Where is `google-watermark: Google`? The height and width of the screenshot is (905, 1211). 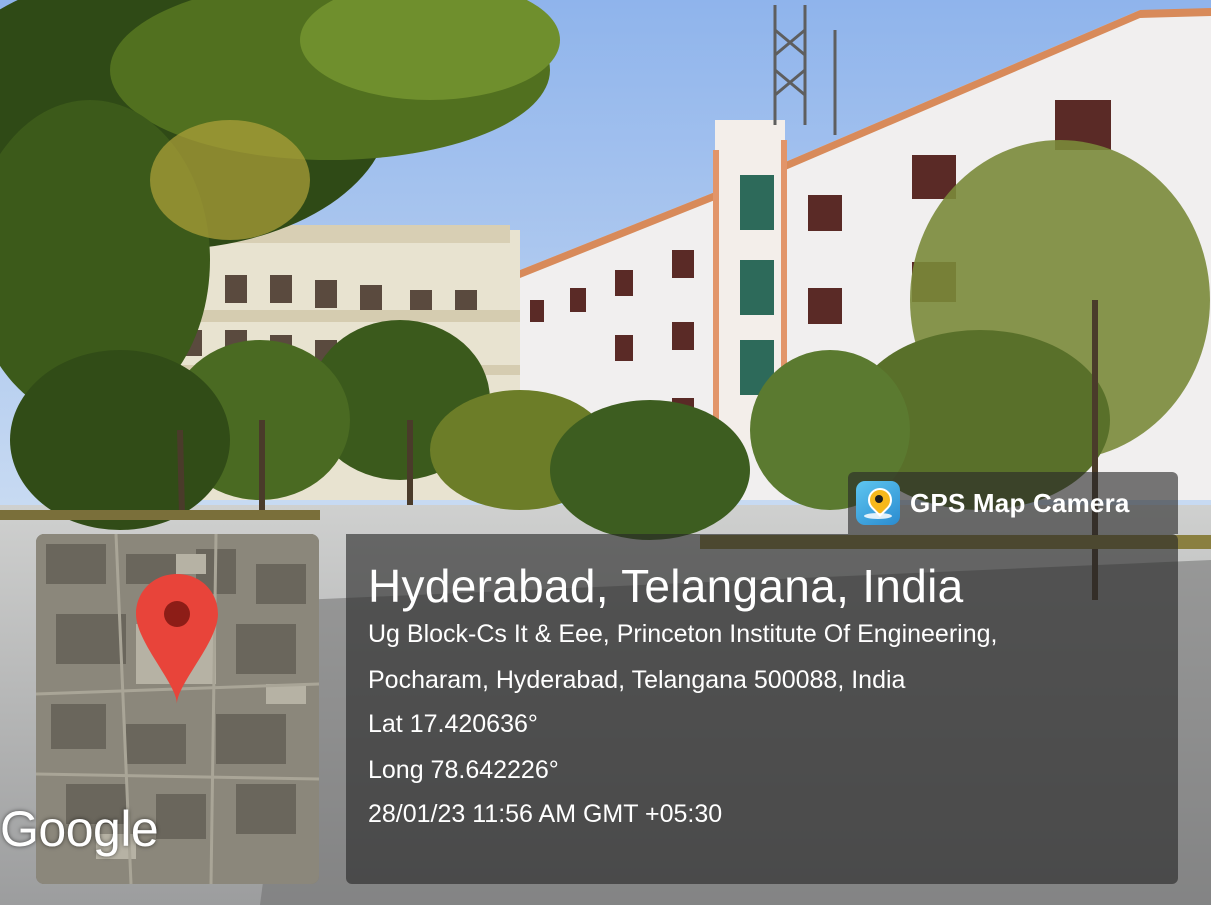 google-watermark: Google is located at coordinates (79, 829).